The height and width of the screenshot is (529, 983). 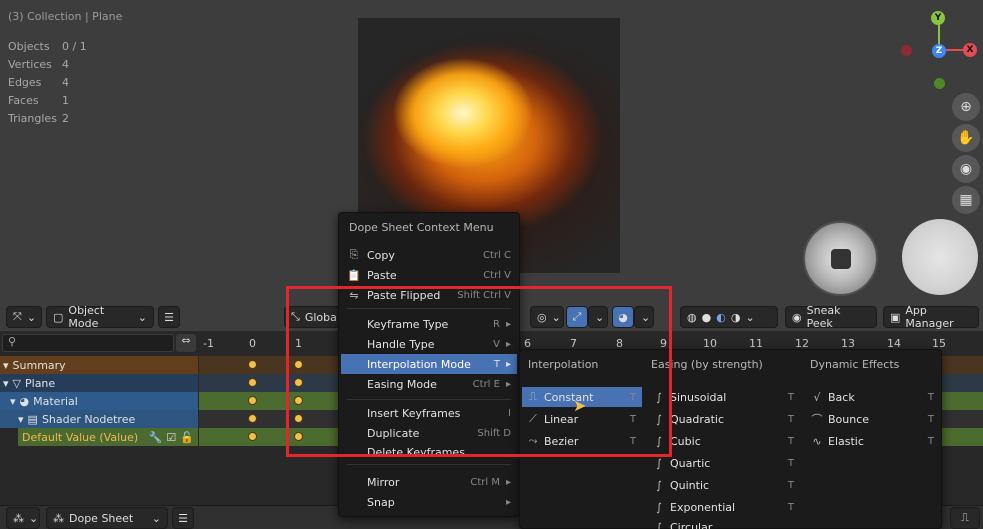 I want to click on back-effect-icon: √, so click(x=817, y=397).